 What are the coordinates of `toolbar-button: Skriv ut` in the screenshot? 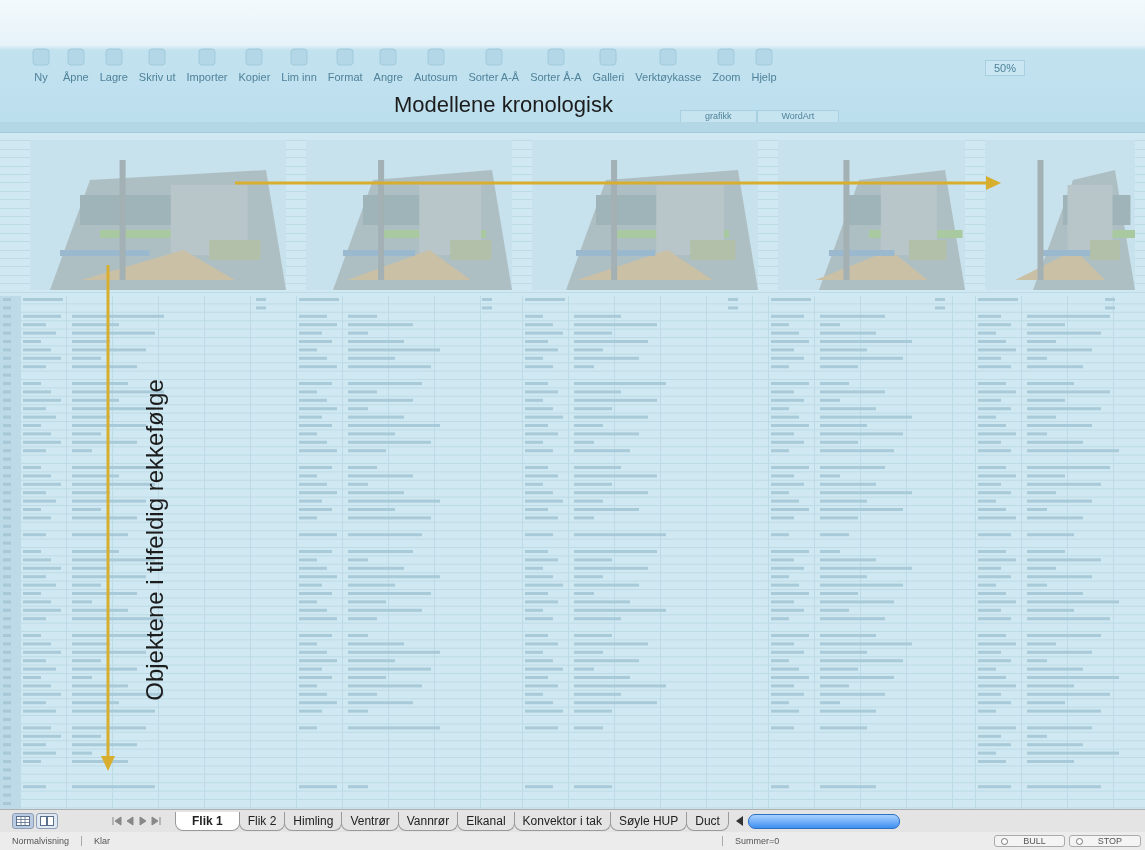 It's located at (157, 64).